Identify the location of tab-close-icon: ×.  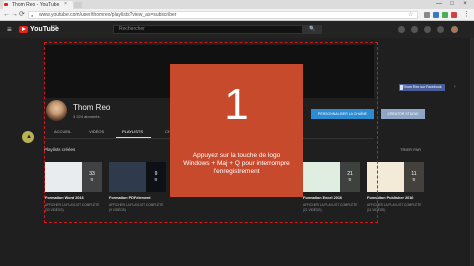
(65, 4).